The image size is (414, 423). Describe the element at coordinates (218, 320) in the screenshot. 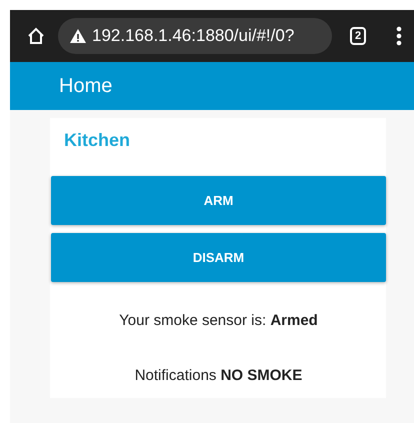

I see `status-text: Your smoke sensor is: Armed` at that location.